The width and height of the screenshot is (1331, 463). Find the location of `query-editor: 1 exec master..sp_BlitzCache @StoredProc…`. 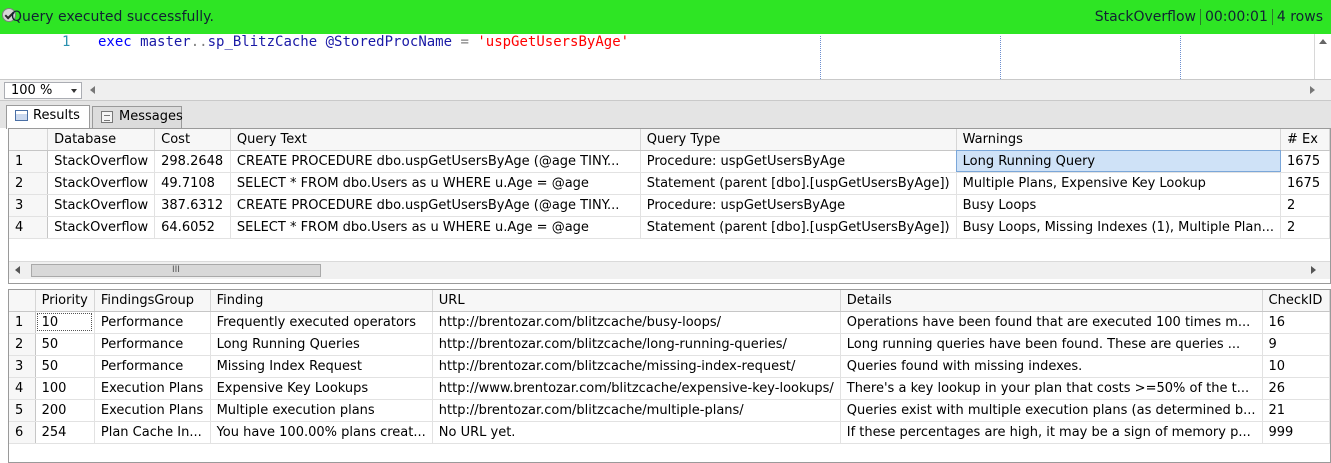

query-editor: 1 exec master..sp_BlitzCache @StoredProc… is located at coordinates (665, 56).